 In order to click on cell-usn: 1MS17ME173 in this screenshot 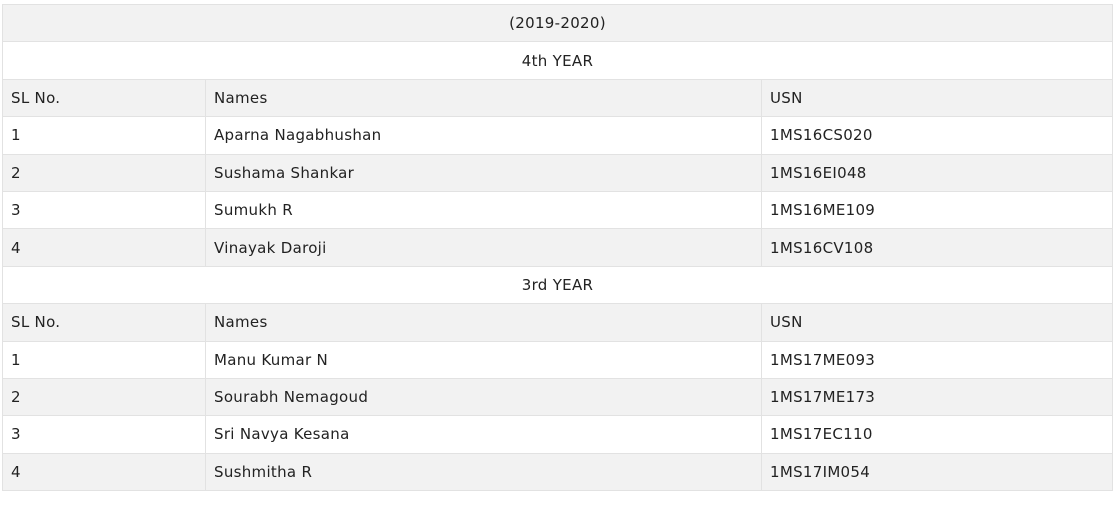, I will do `click(937, 397)`.